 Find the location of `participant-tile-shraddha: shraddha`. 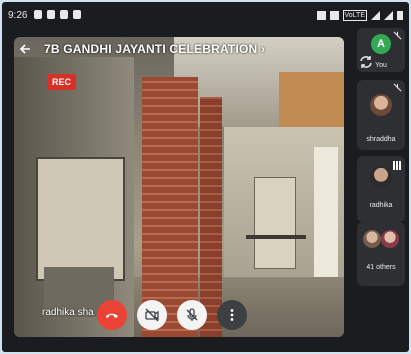

participant-tile-shraddha: shraddha is located at coordinates (381, 115).